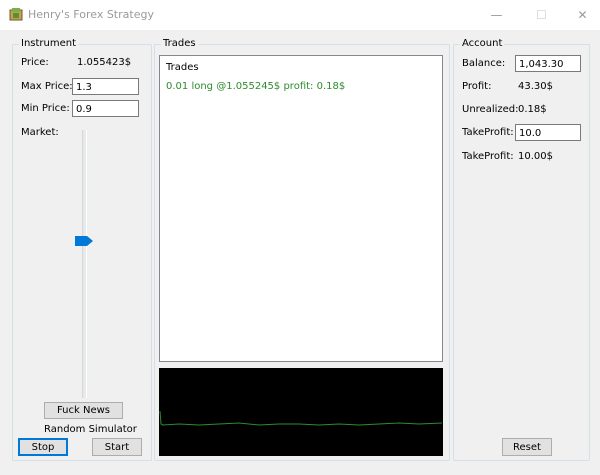 This screenshot has width=600, height=475. What do you see at coordinates (104, 62) in the screenshot?
I see `price-value: 1.055423$` at bounding box center [104, 62].